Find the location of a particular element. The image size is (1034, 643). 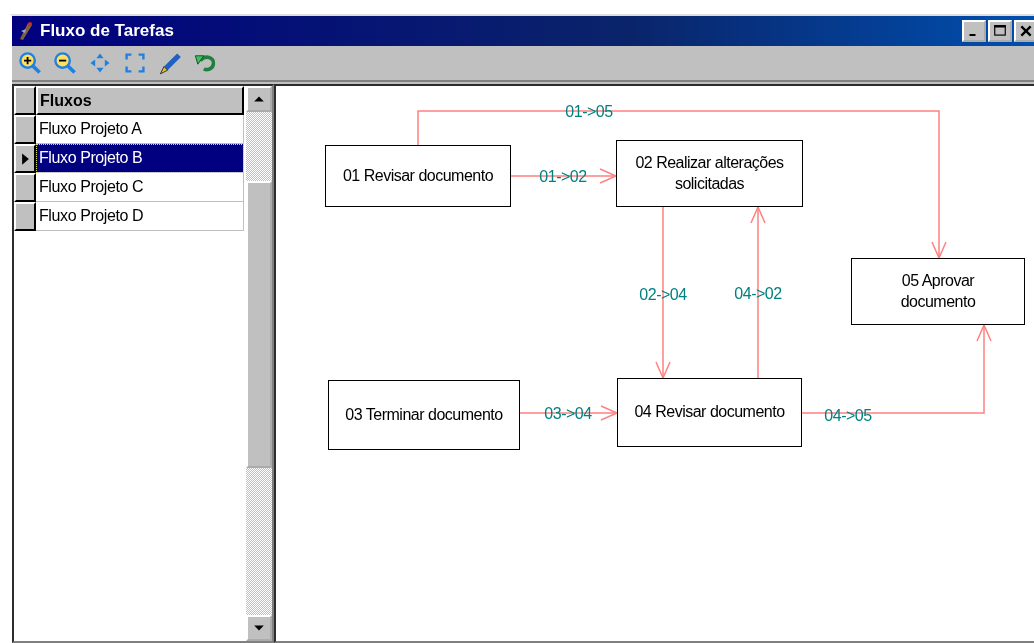

connector-label: 02->04 is located at coordinates (663, 294).